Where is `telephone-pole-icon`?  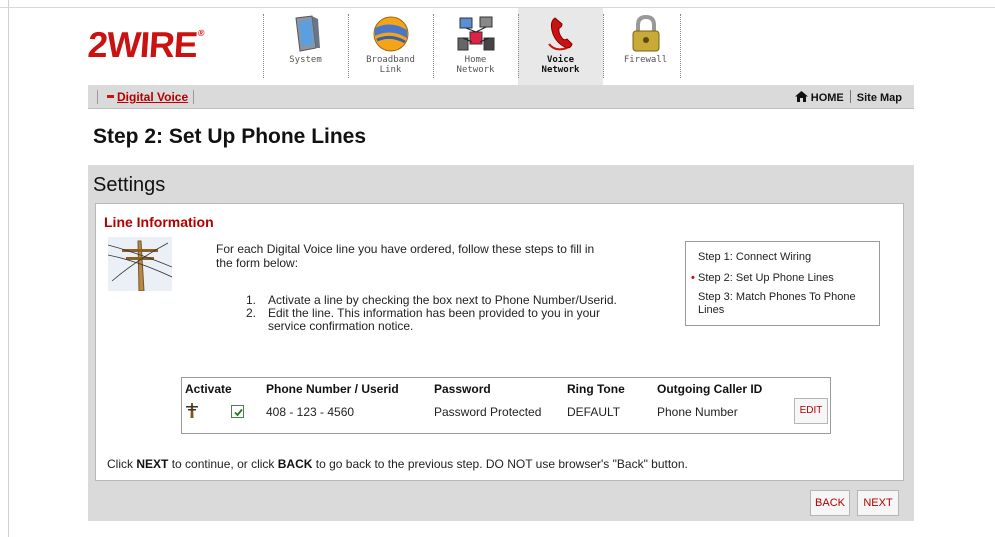 telephone-pole-icon is located at coordinates (140, 264).